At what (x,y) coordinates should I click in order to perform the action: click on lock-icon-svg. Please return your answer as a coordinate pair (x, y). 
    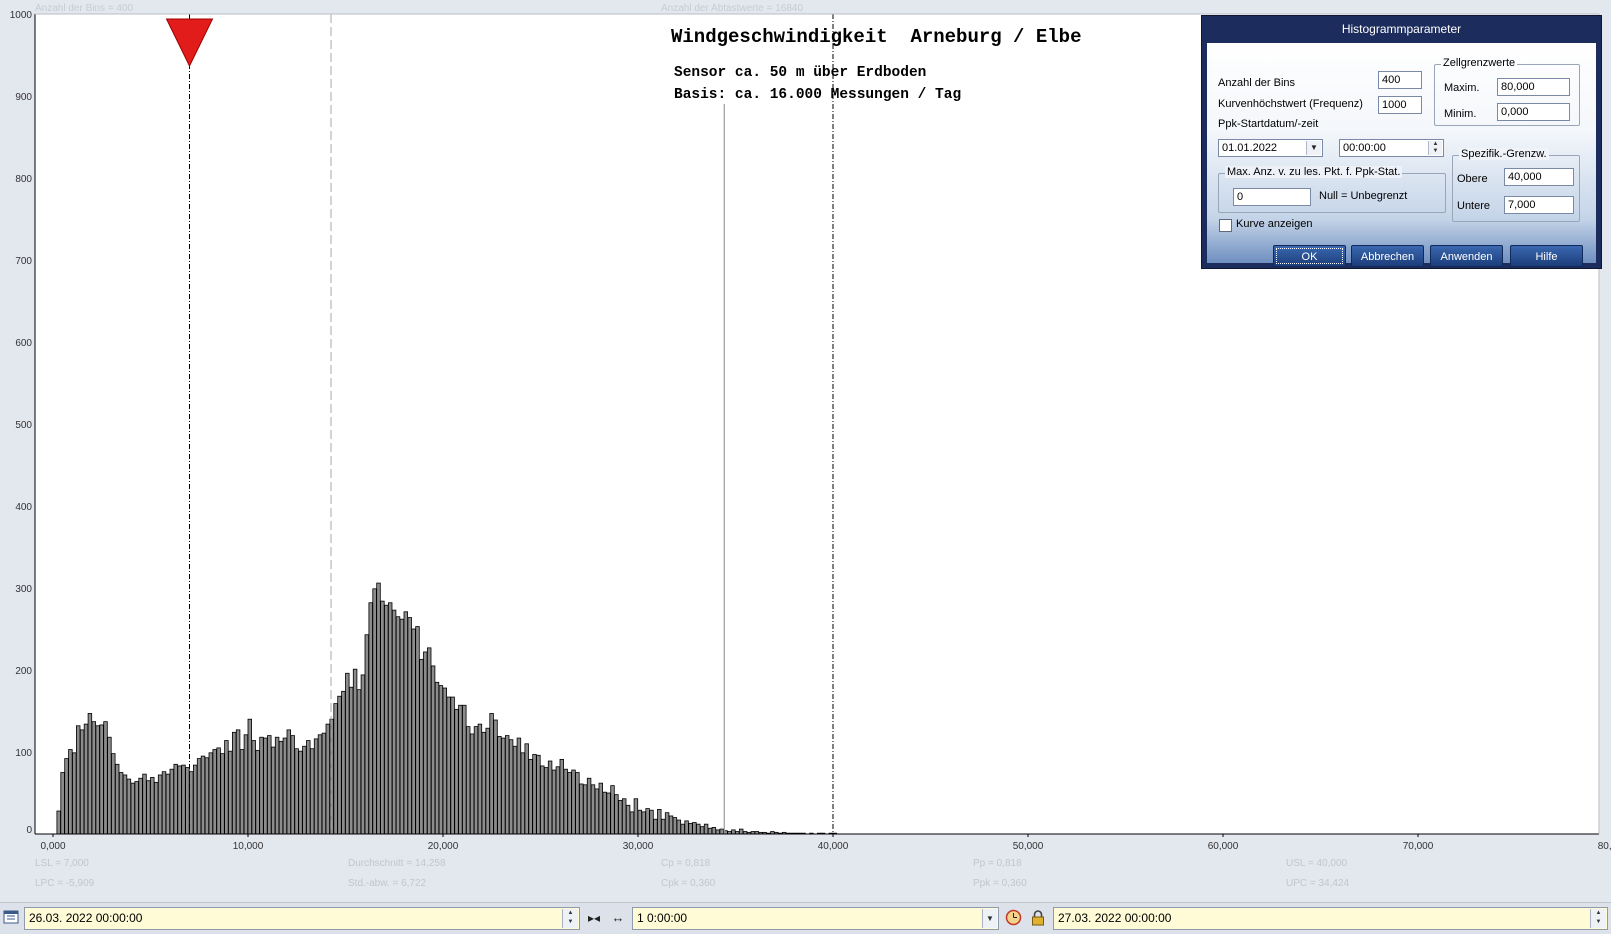
    Looking at the image, I should click on (1038, 918).